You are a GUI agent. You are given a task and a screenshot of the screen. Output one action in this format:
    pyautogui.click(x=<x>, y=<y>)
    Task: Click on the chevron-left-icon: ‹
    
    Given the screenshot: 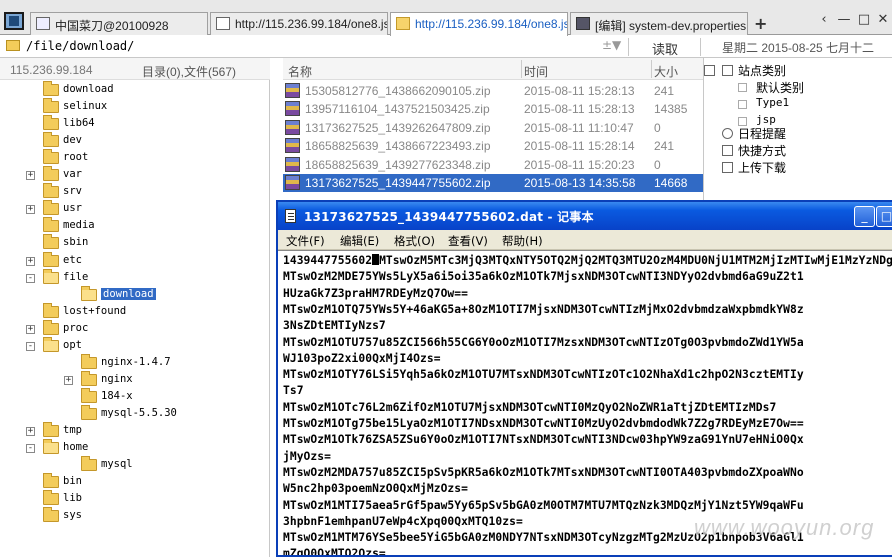 What is the action you would take?
    pyautogui.click(x=824, y=20)
    